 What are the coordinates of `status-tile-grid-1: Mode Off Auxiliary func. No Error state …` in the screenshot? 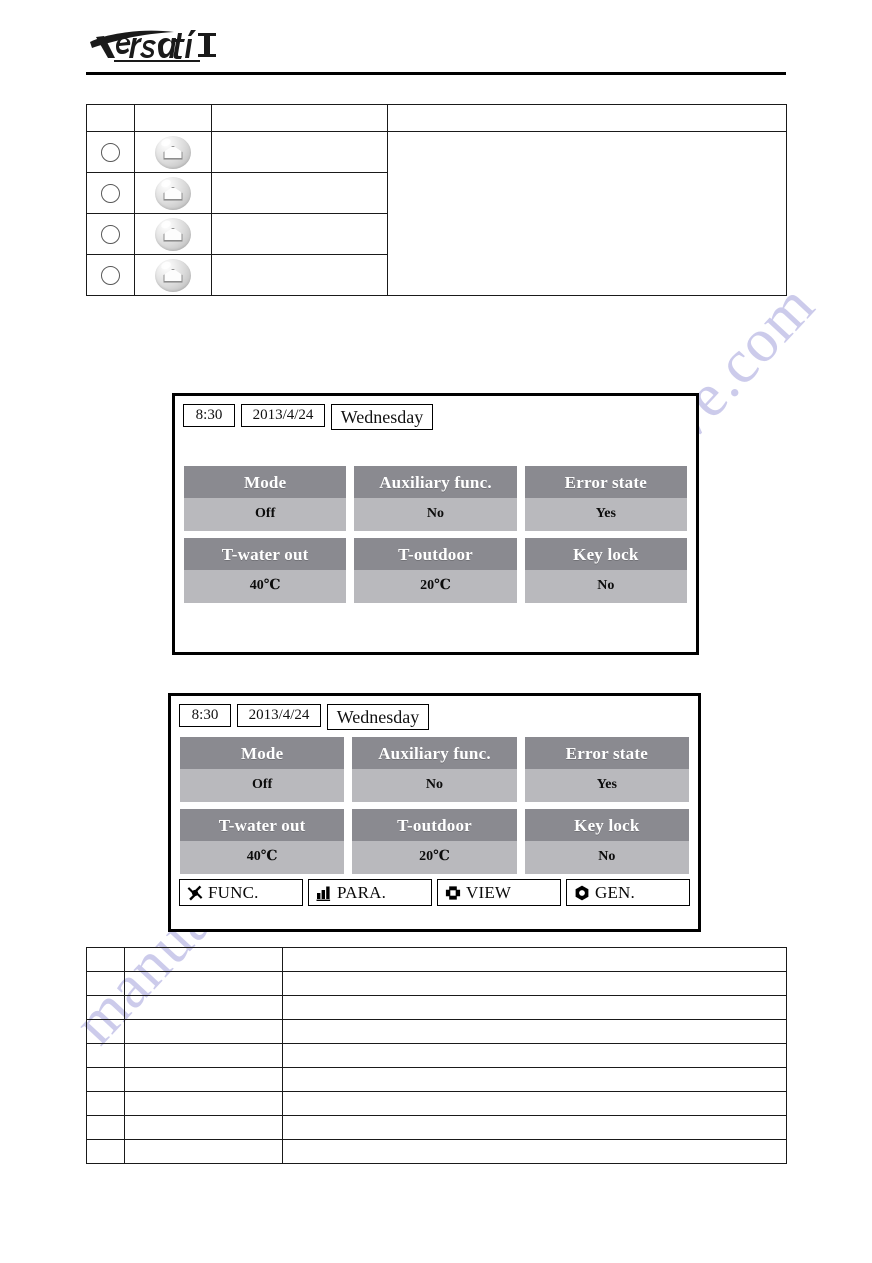 It's located at (435, 534).